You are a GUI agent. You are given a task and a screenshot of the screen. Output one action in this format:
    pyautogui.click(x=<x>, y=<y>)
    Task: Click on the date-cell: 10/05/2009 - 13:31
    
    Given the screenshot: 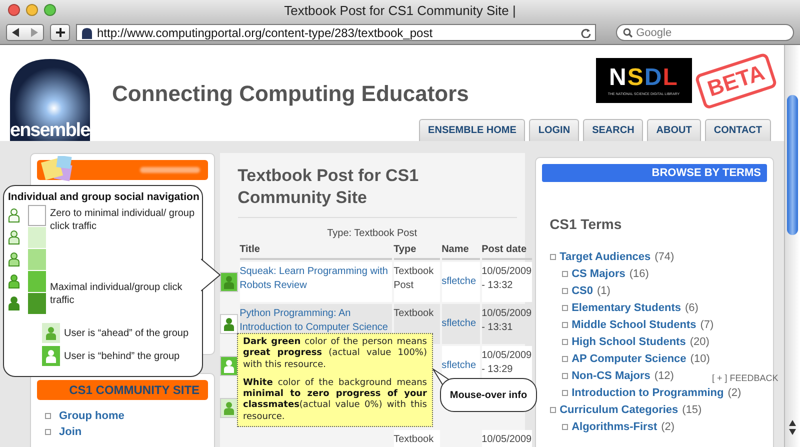 What is the action you would take?
    pyautogui.click(x=507, y=324)
    